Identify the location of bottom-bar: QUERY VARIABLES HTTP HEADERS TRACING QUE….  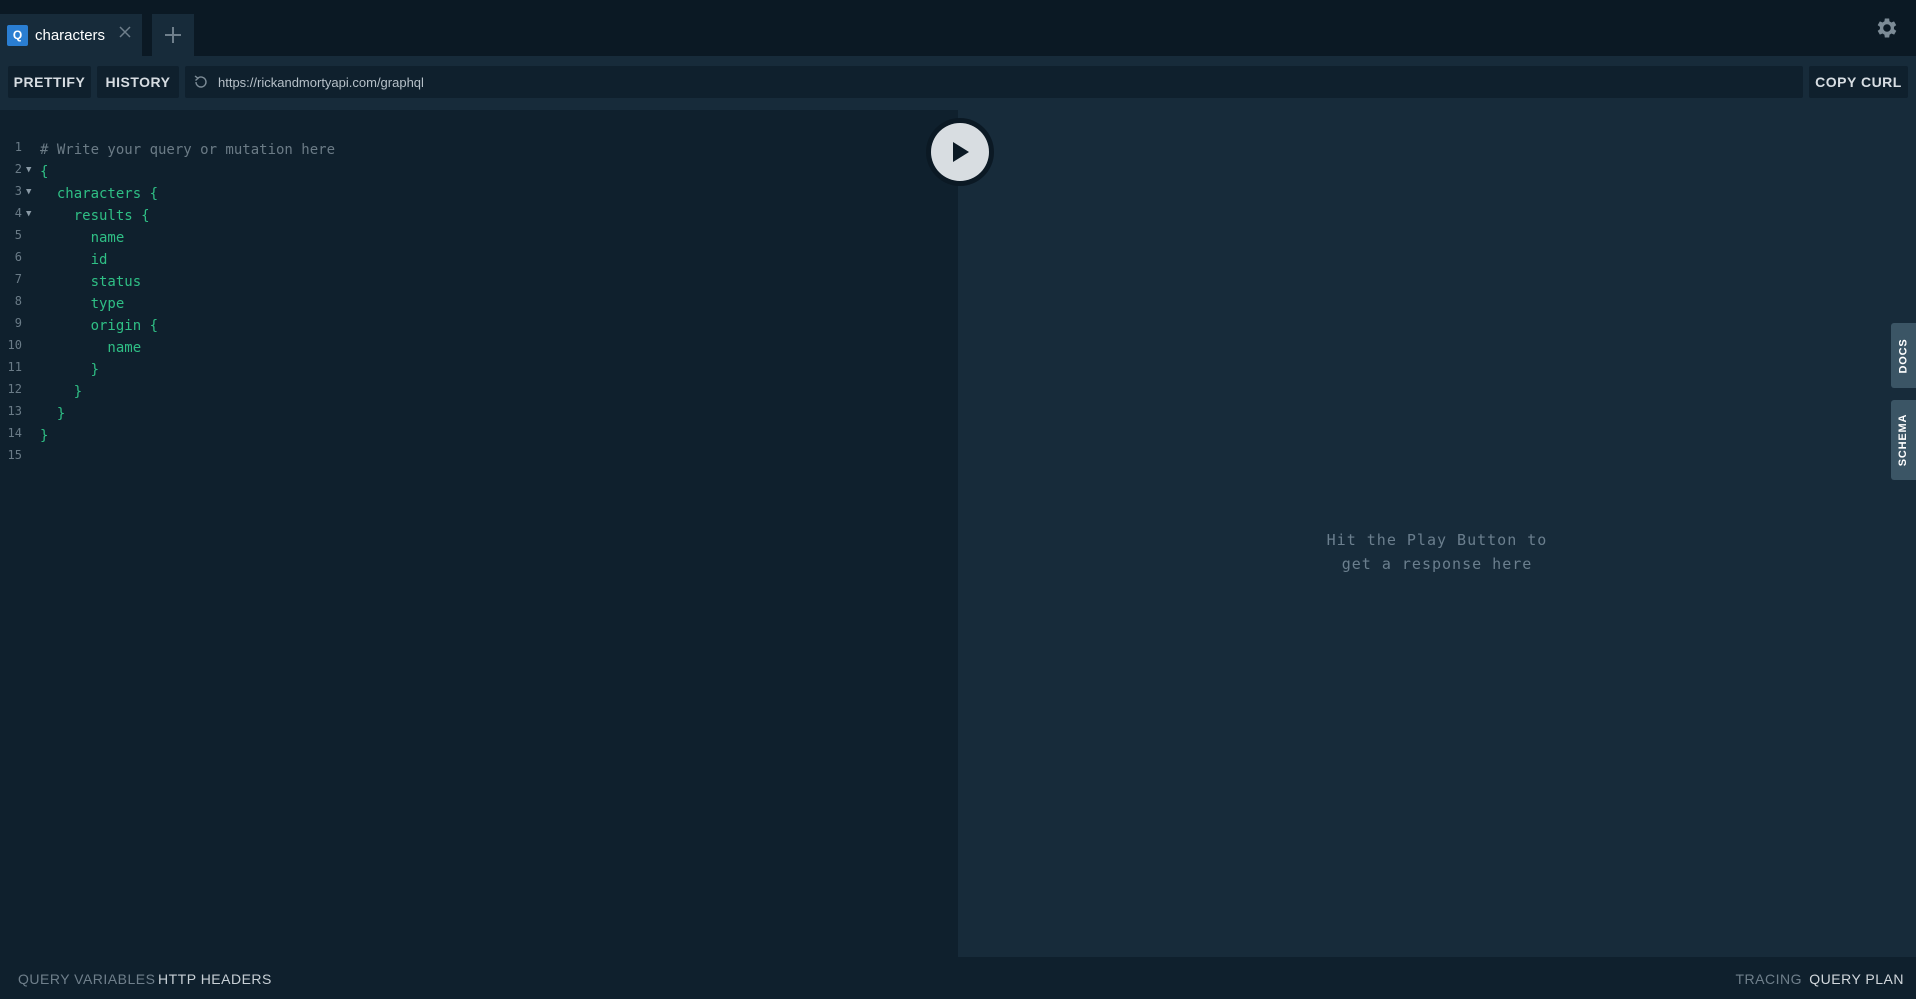
(958, 978).